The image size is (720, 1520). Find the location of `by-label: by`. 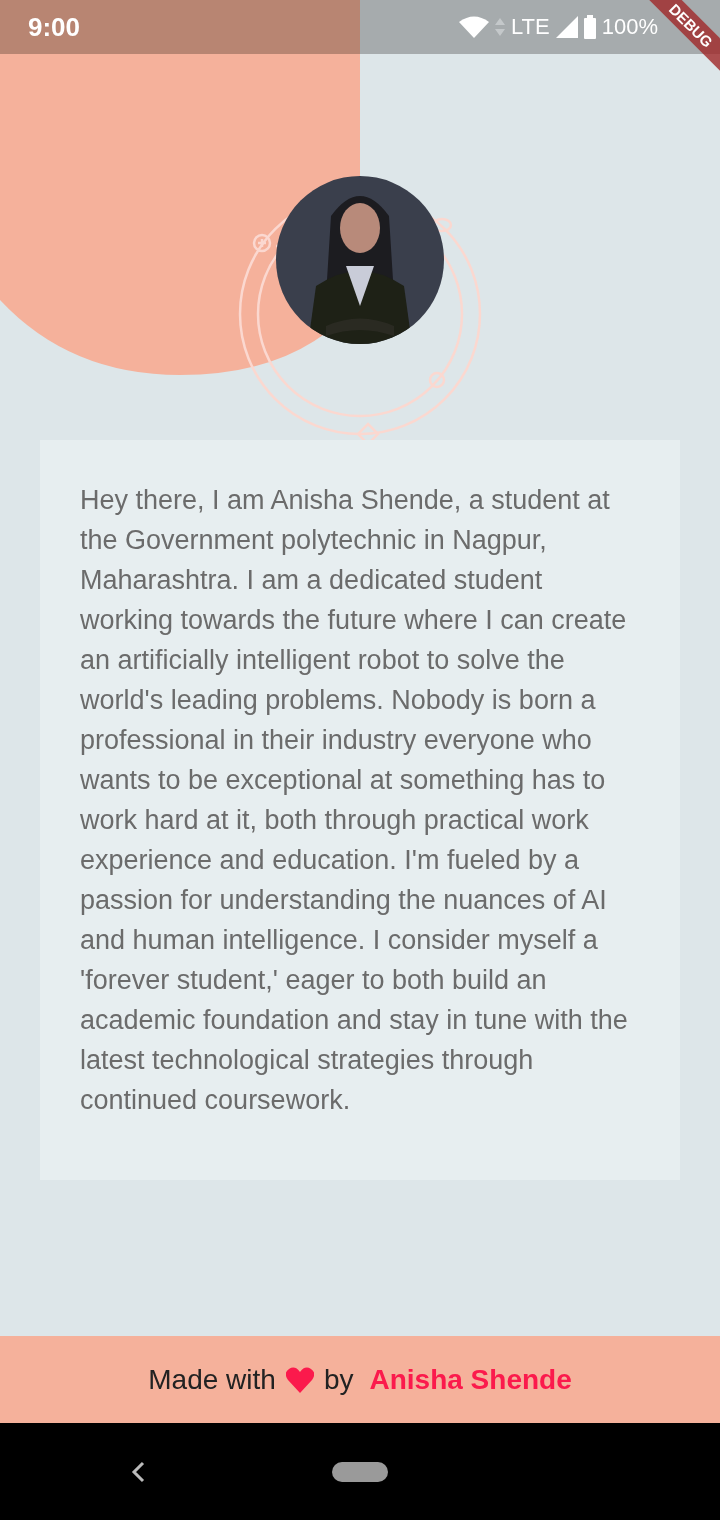

by-label: by is located at coordinates (338, 1379).